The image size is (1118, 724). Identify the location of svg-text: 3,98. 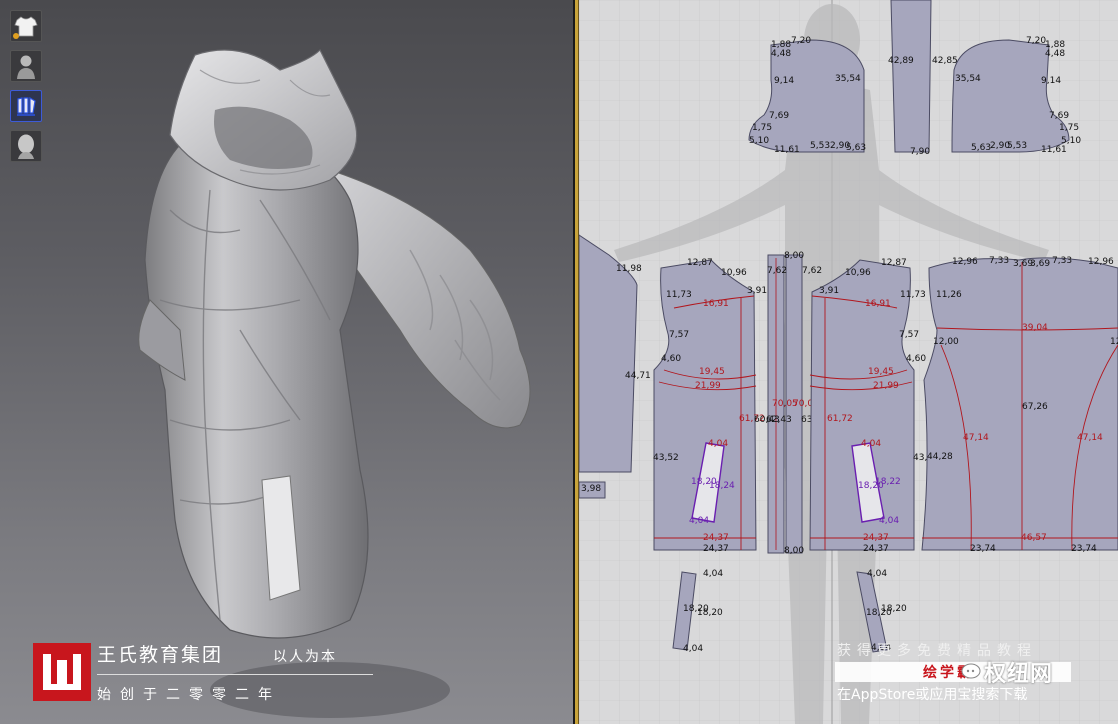
(591, 489).